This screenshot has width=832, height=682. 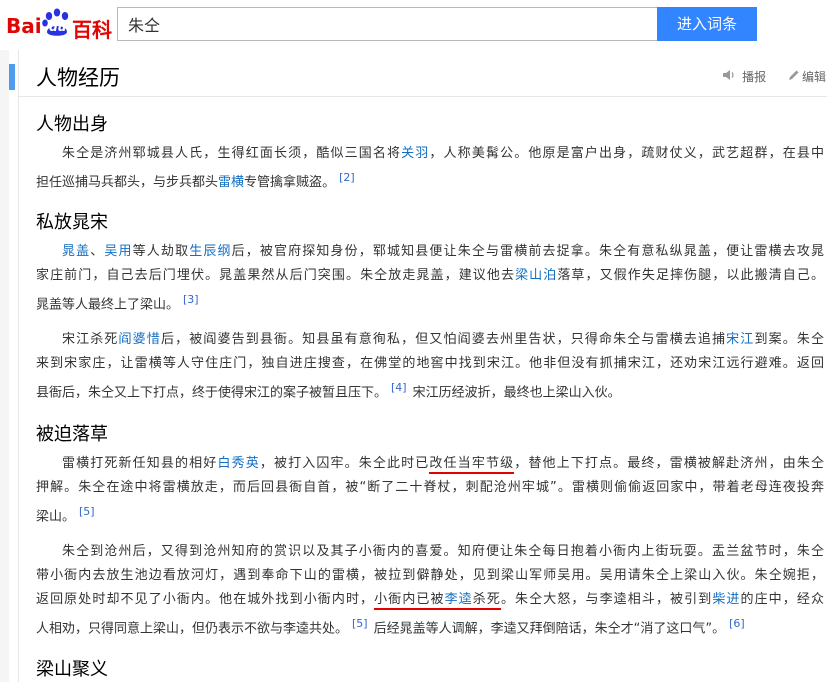 I want to click on link-leiheng: 雷横, so click(x=231, y=182).